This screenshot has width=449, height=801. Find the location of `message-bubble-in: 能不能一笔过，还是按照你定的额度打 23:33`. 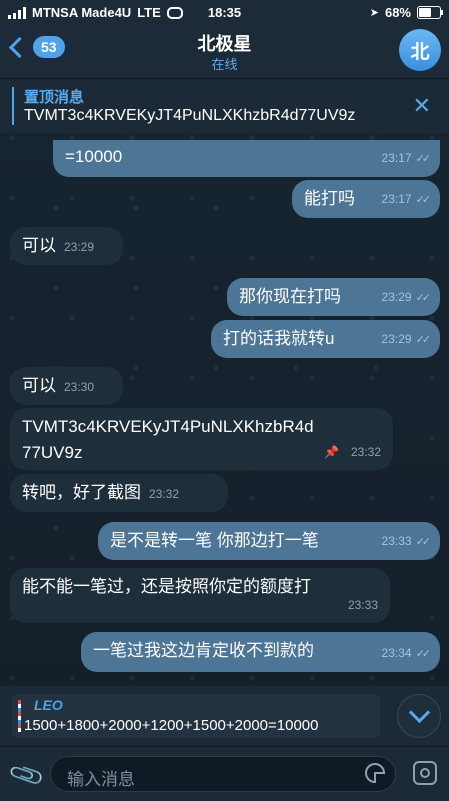

message-bubble-in: 能不能一笔过，还是按照你定的额度打 23:33 is located at coordinates (200, 595).